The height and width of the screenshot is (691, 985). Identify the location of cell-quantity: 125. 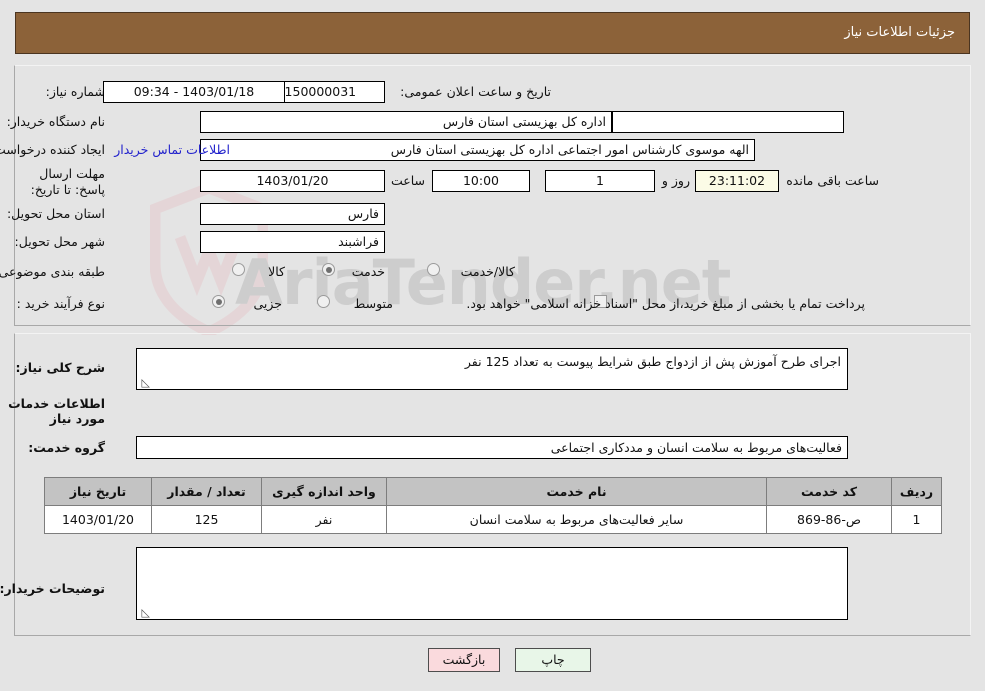
(206, 519).